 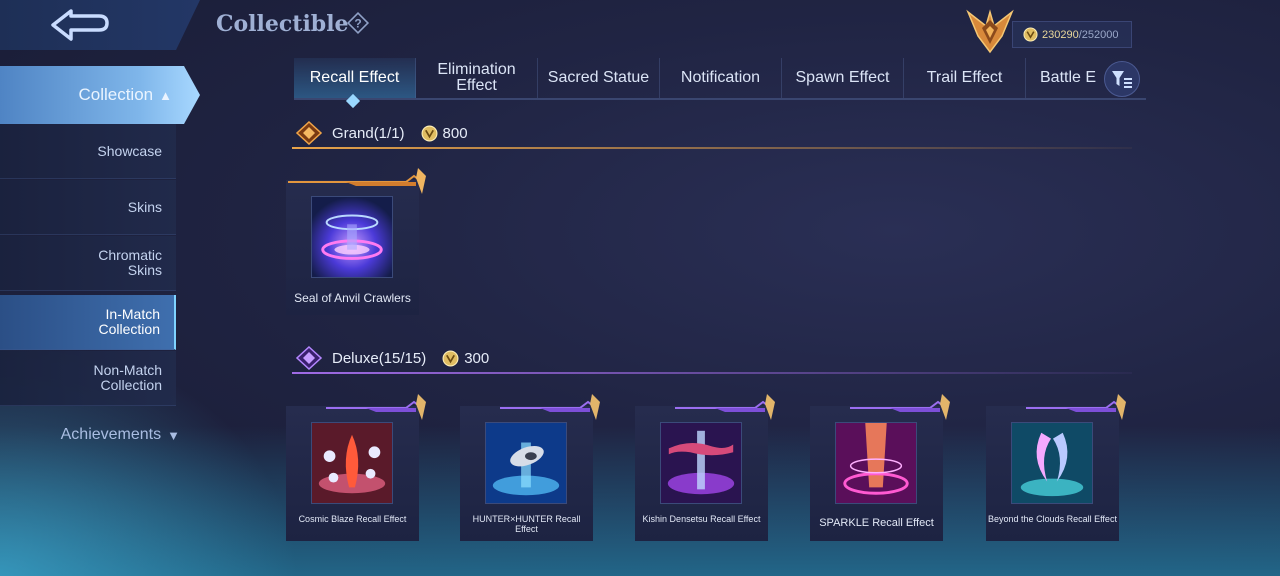 What do you see at coordinates (526, 524) in the screenshot?
I see `item-name: HUNTER×HUNTER Recall Effect` at bounding box center [526, 524].